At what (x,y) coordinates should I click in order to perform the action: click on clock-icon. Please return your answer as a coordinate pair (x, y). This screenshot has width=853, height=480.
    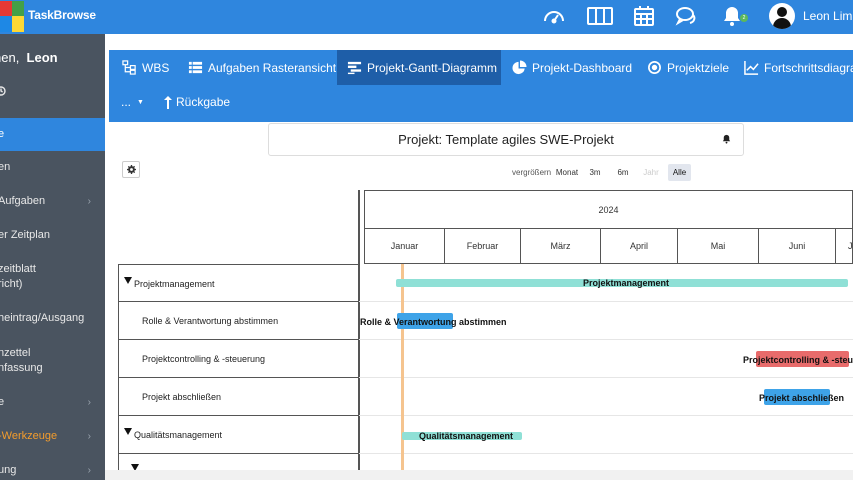
    Looking at the image, I should click on (3, 93).